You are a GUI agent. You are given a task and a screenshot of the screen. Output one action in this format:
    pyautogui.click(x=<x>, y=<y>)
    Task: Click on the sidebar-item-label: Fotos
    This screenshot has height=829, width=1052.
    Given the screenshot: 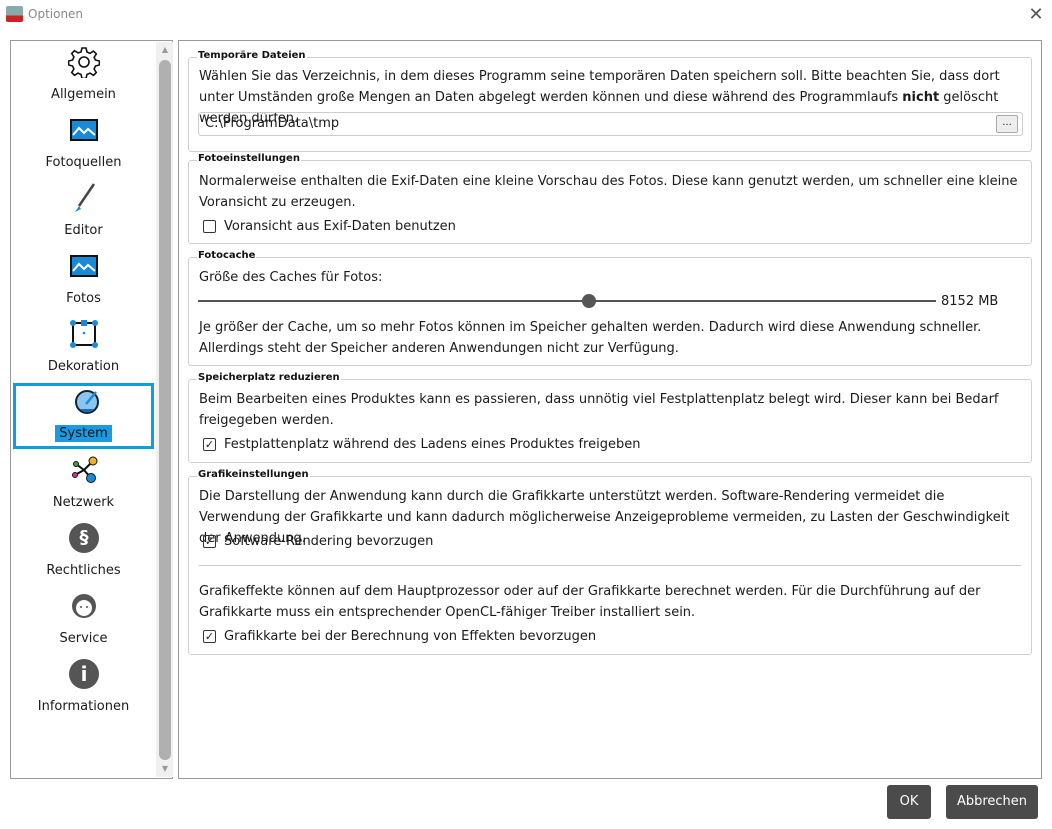 What is the action you would take?
    pyautogui.click(x=83, y=298)
    